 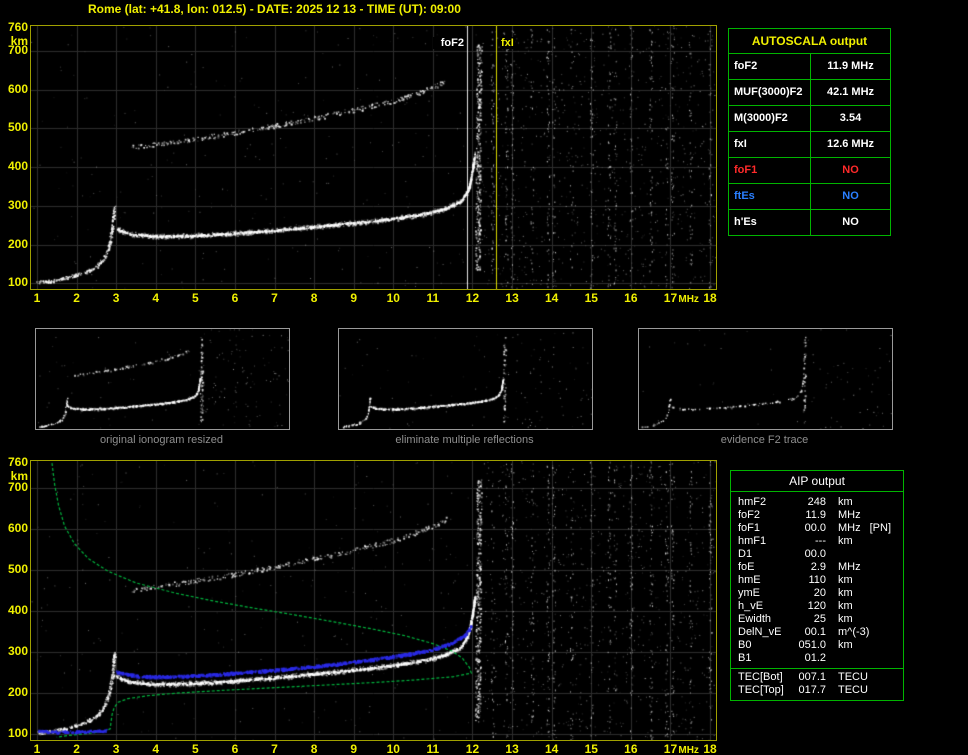 I want to click on autoscala-row-label: M(3000)F2, so click(x=770, y=118).